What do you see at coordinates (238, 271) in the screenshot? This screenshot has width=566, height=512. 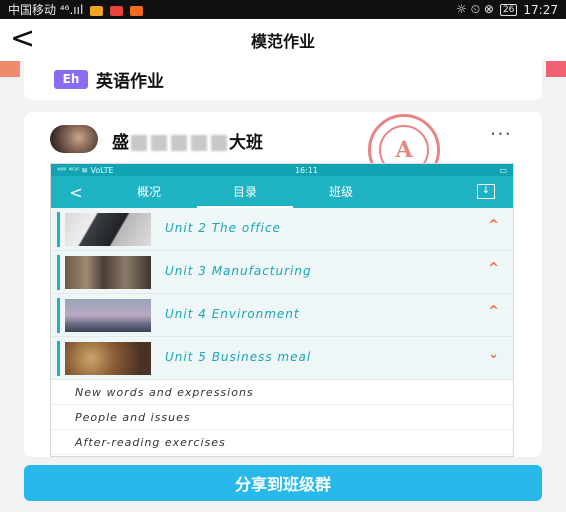 I see `unit-title: Unit 3 Manufacturing` at bounding box center [238, 271].